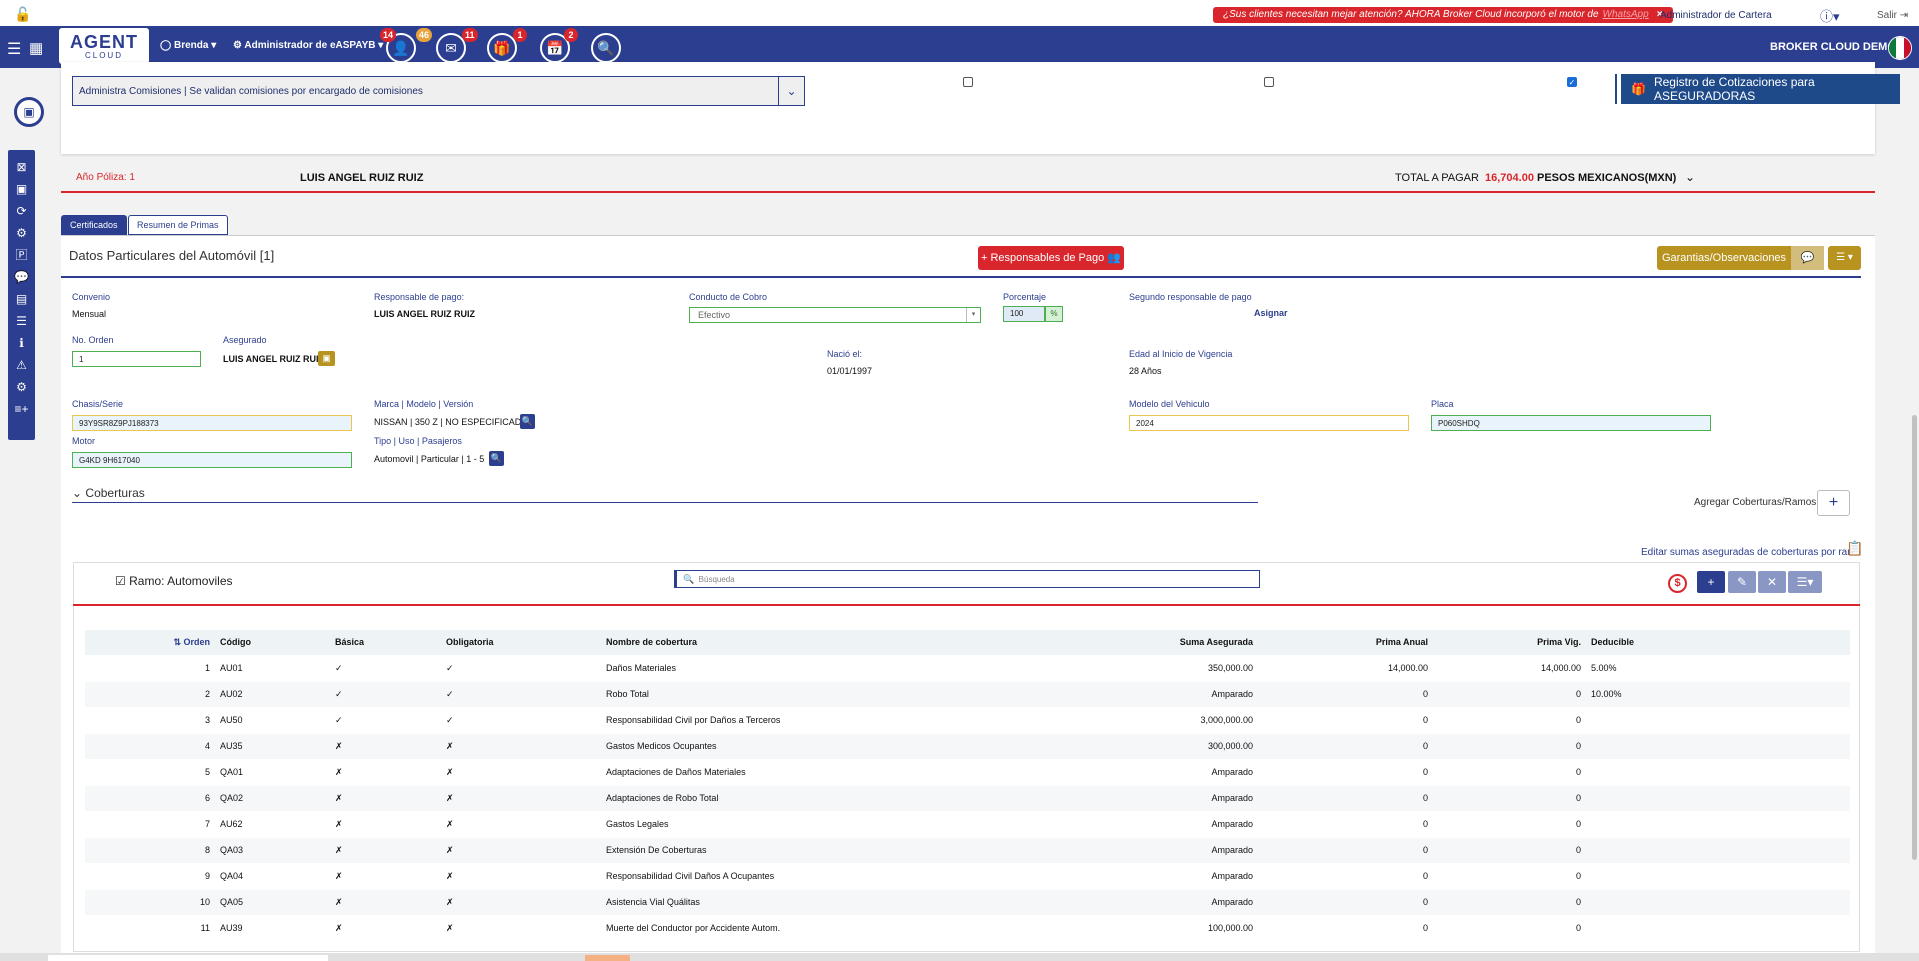  What do you see at coordinates (1724, 258) in the screenshot?
I see `garantias-button: Garantias/Observaciones` at bounding box center [1724, 258].